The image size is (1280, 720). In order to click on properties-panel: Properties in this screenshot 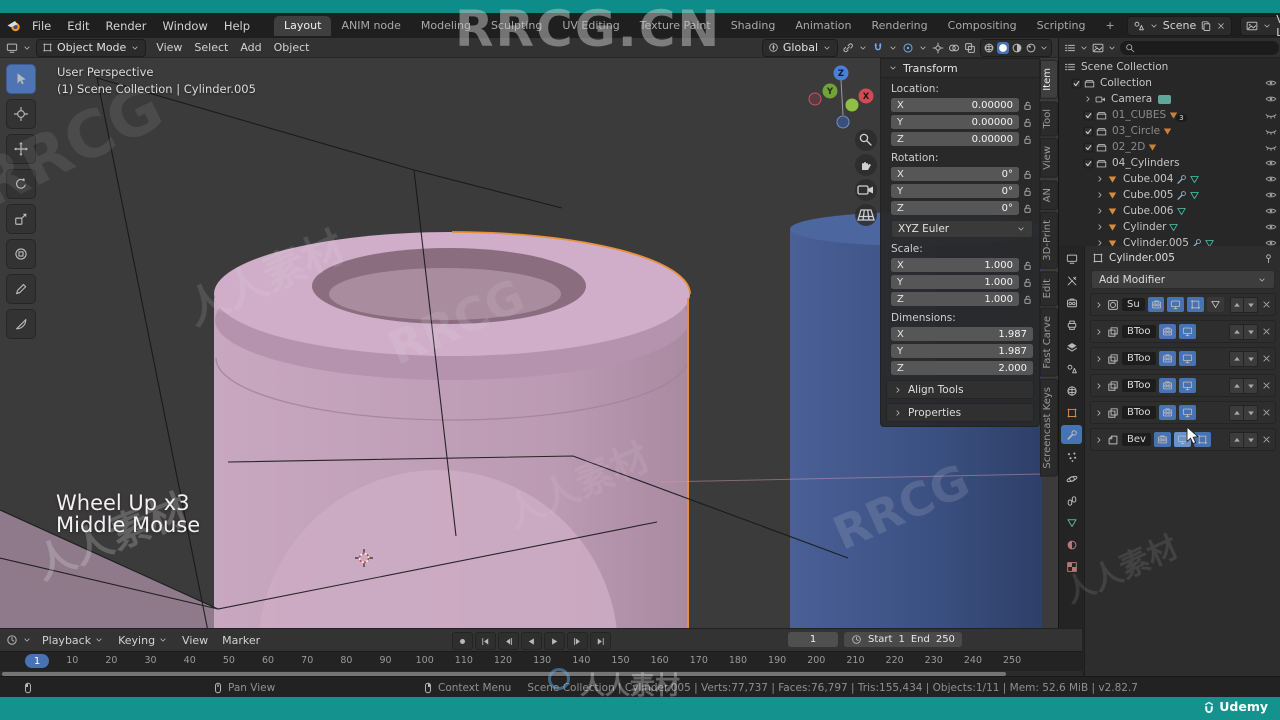, I will do `click(960, 412)`.